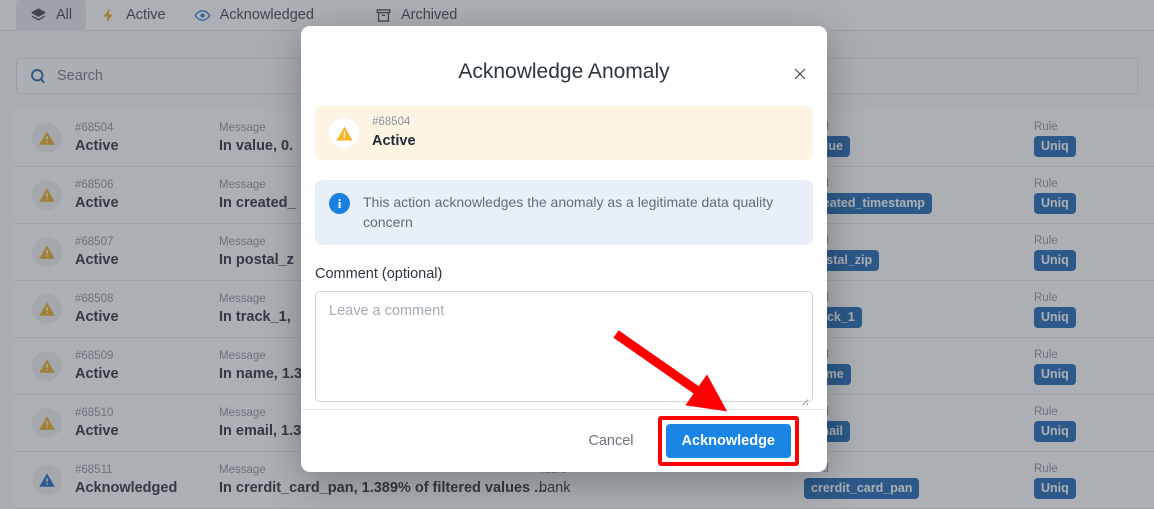  I want to click on info-circle-icon: i, so click(339, 204).